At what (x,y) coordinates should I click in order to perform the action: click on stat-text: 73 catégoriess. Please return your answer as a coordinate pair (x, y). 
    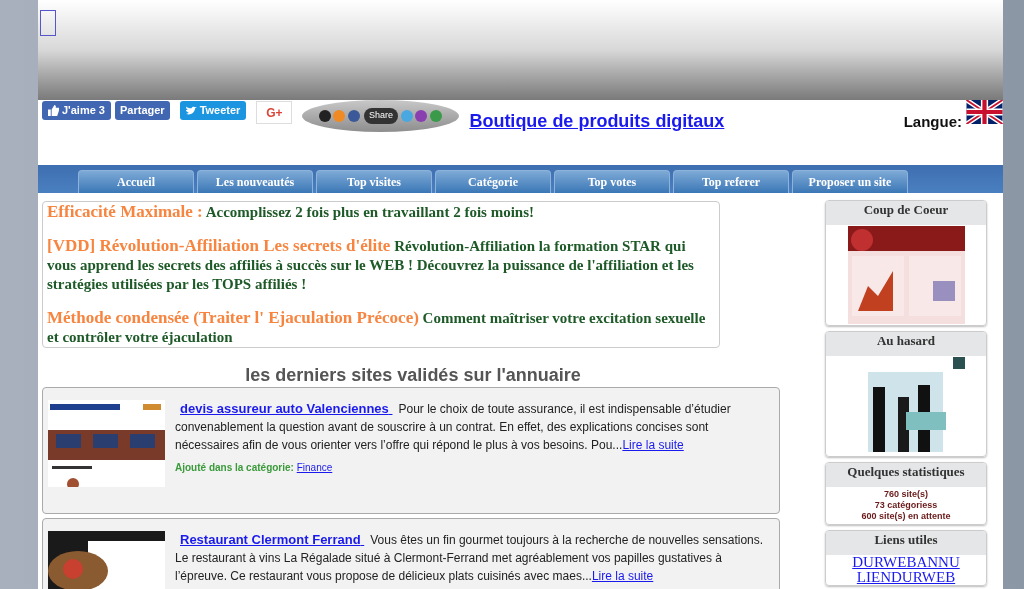
    Looking at the image, I should click on (906, 505).